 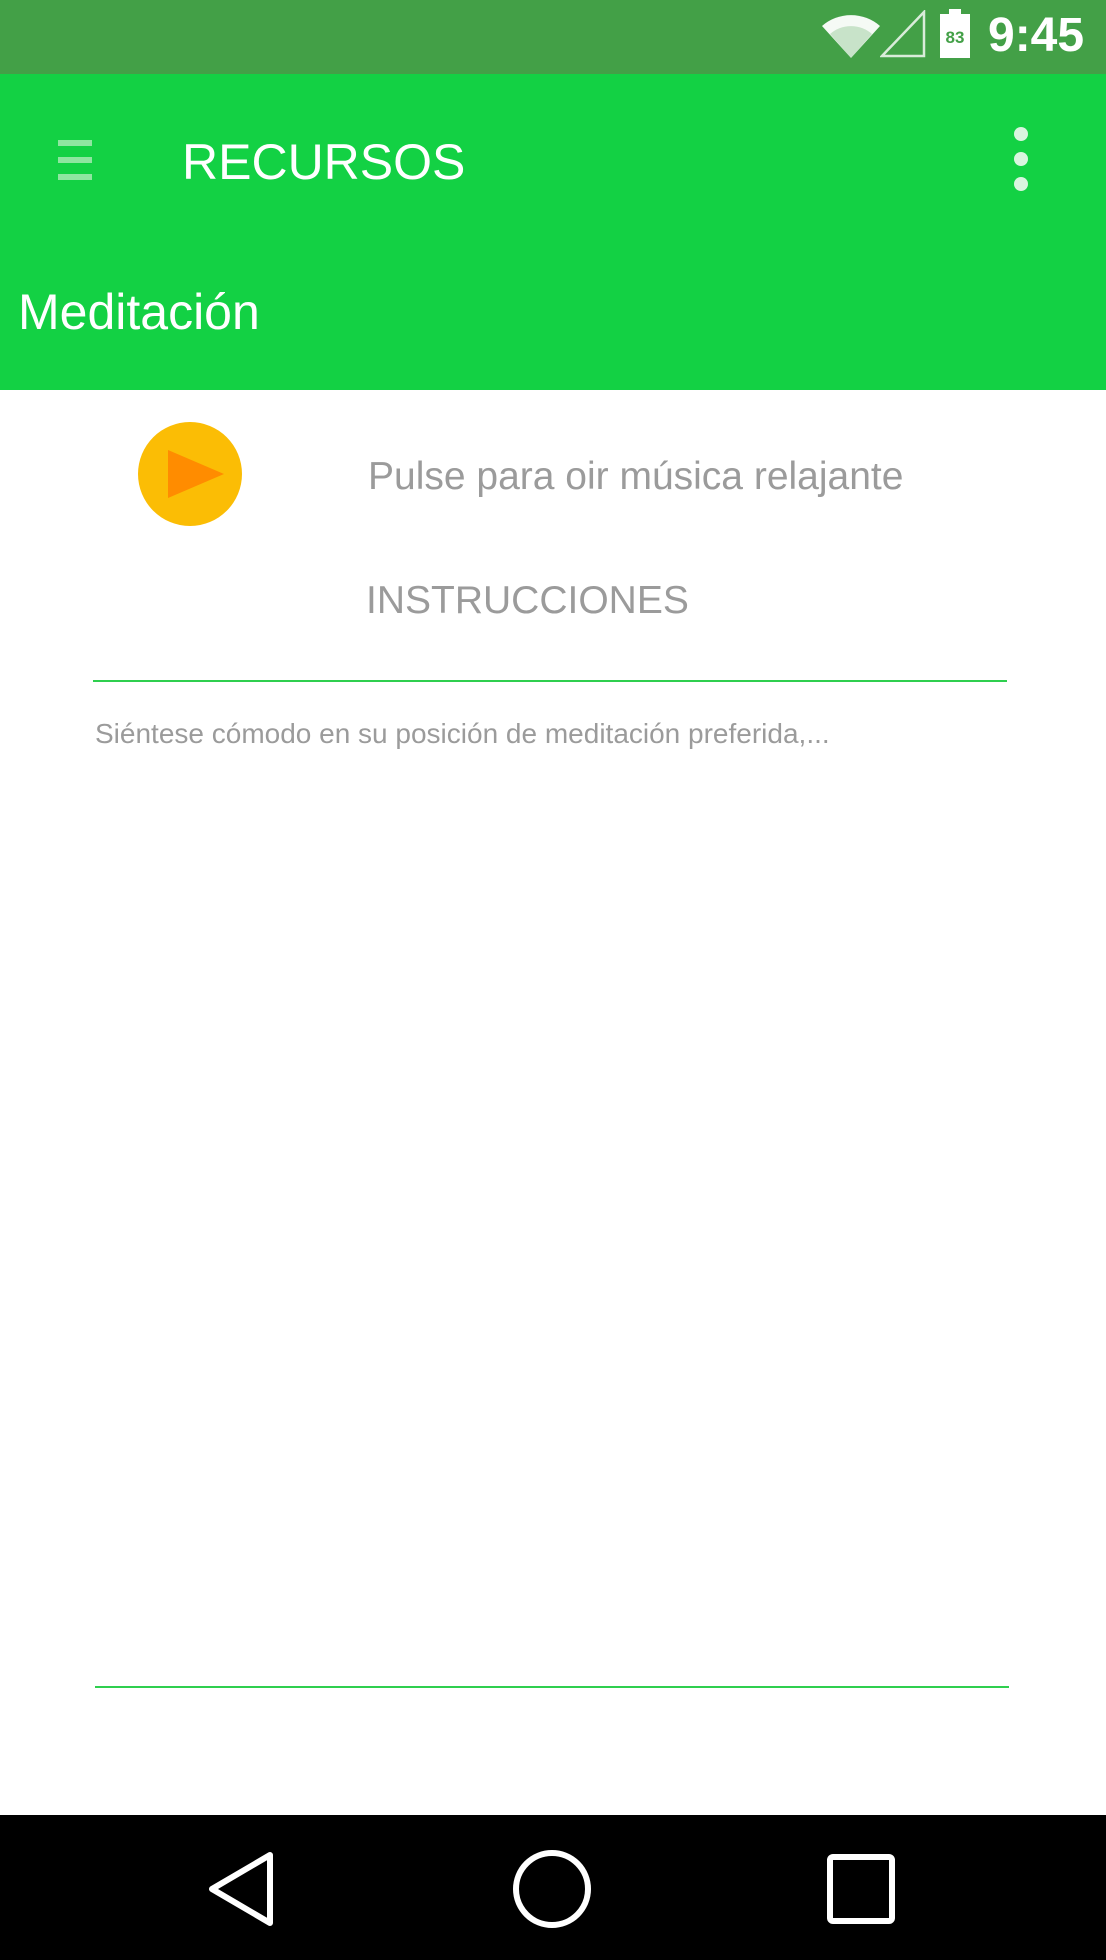 I want to click on navigation-bar, so click(x=553, y=1887).